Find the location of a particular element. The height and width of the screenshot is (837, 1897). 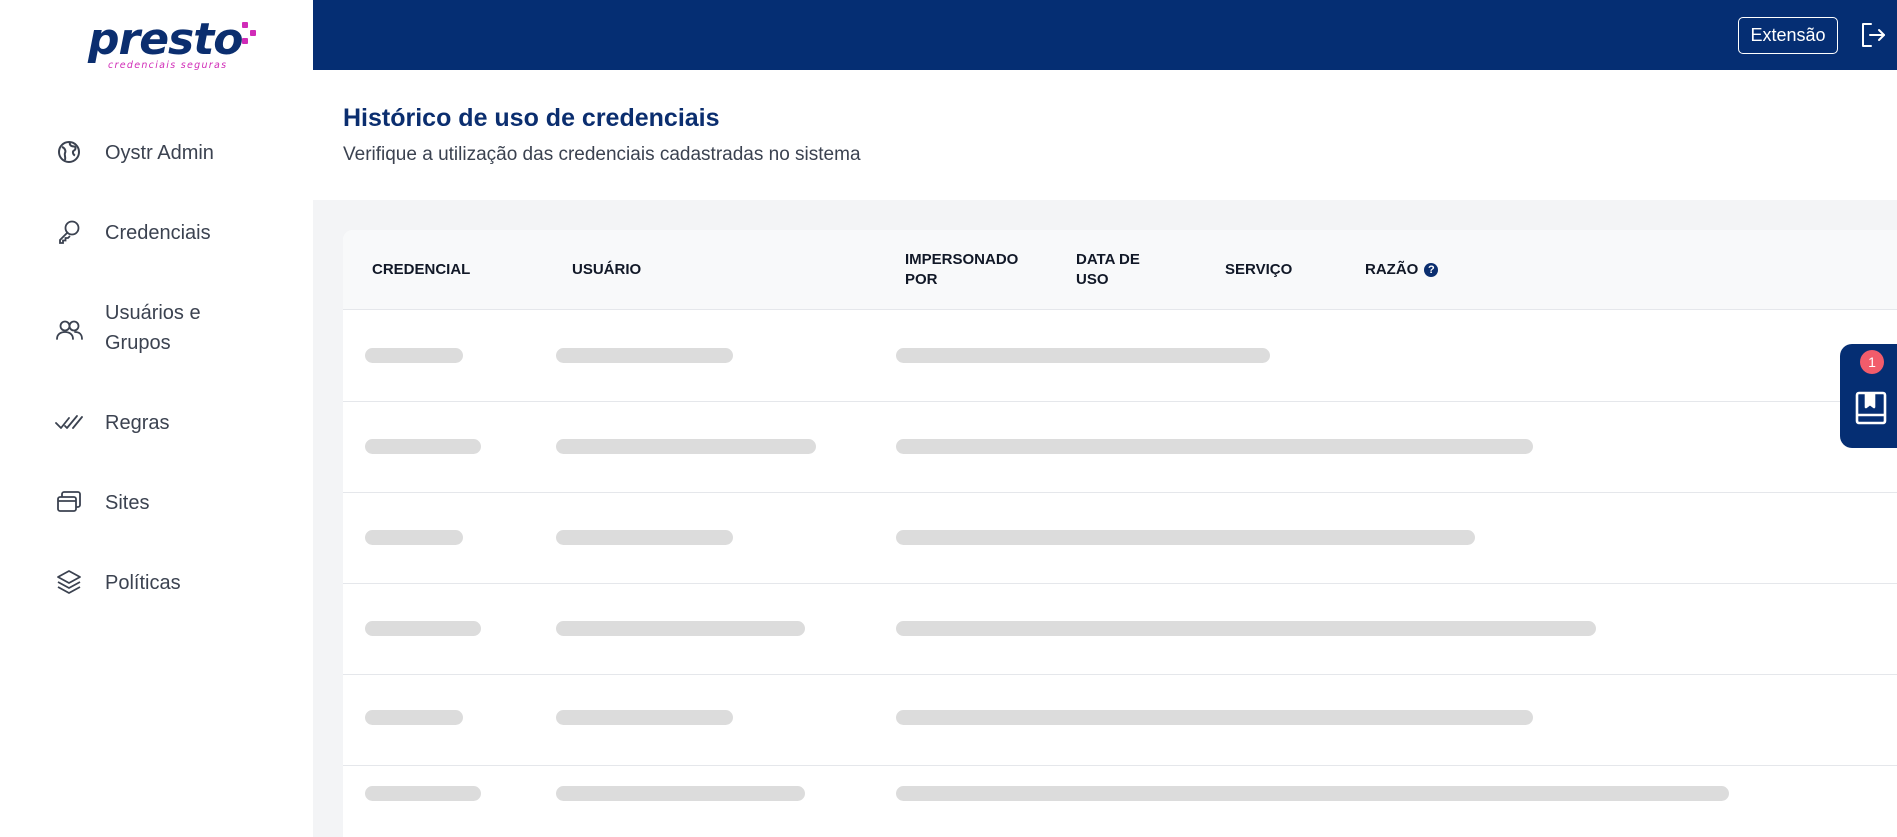

sidebar-item-label: Regras is located at coordinates (137, 423).